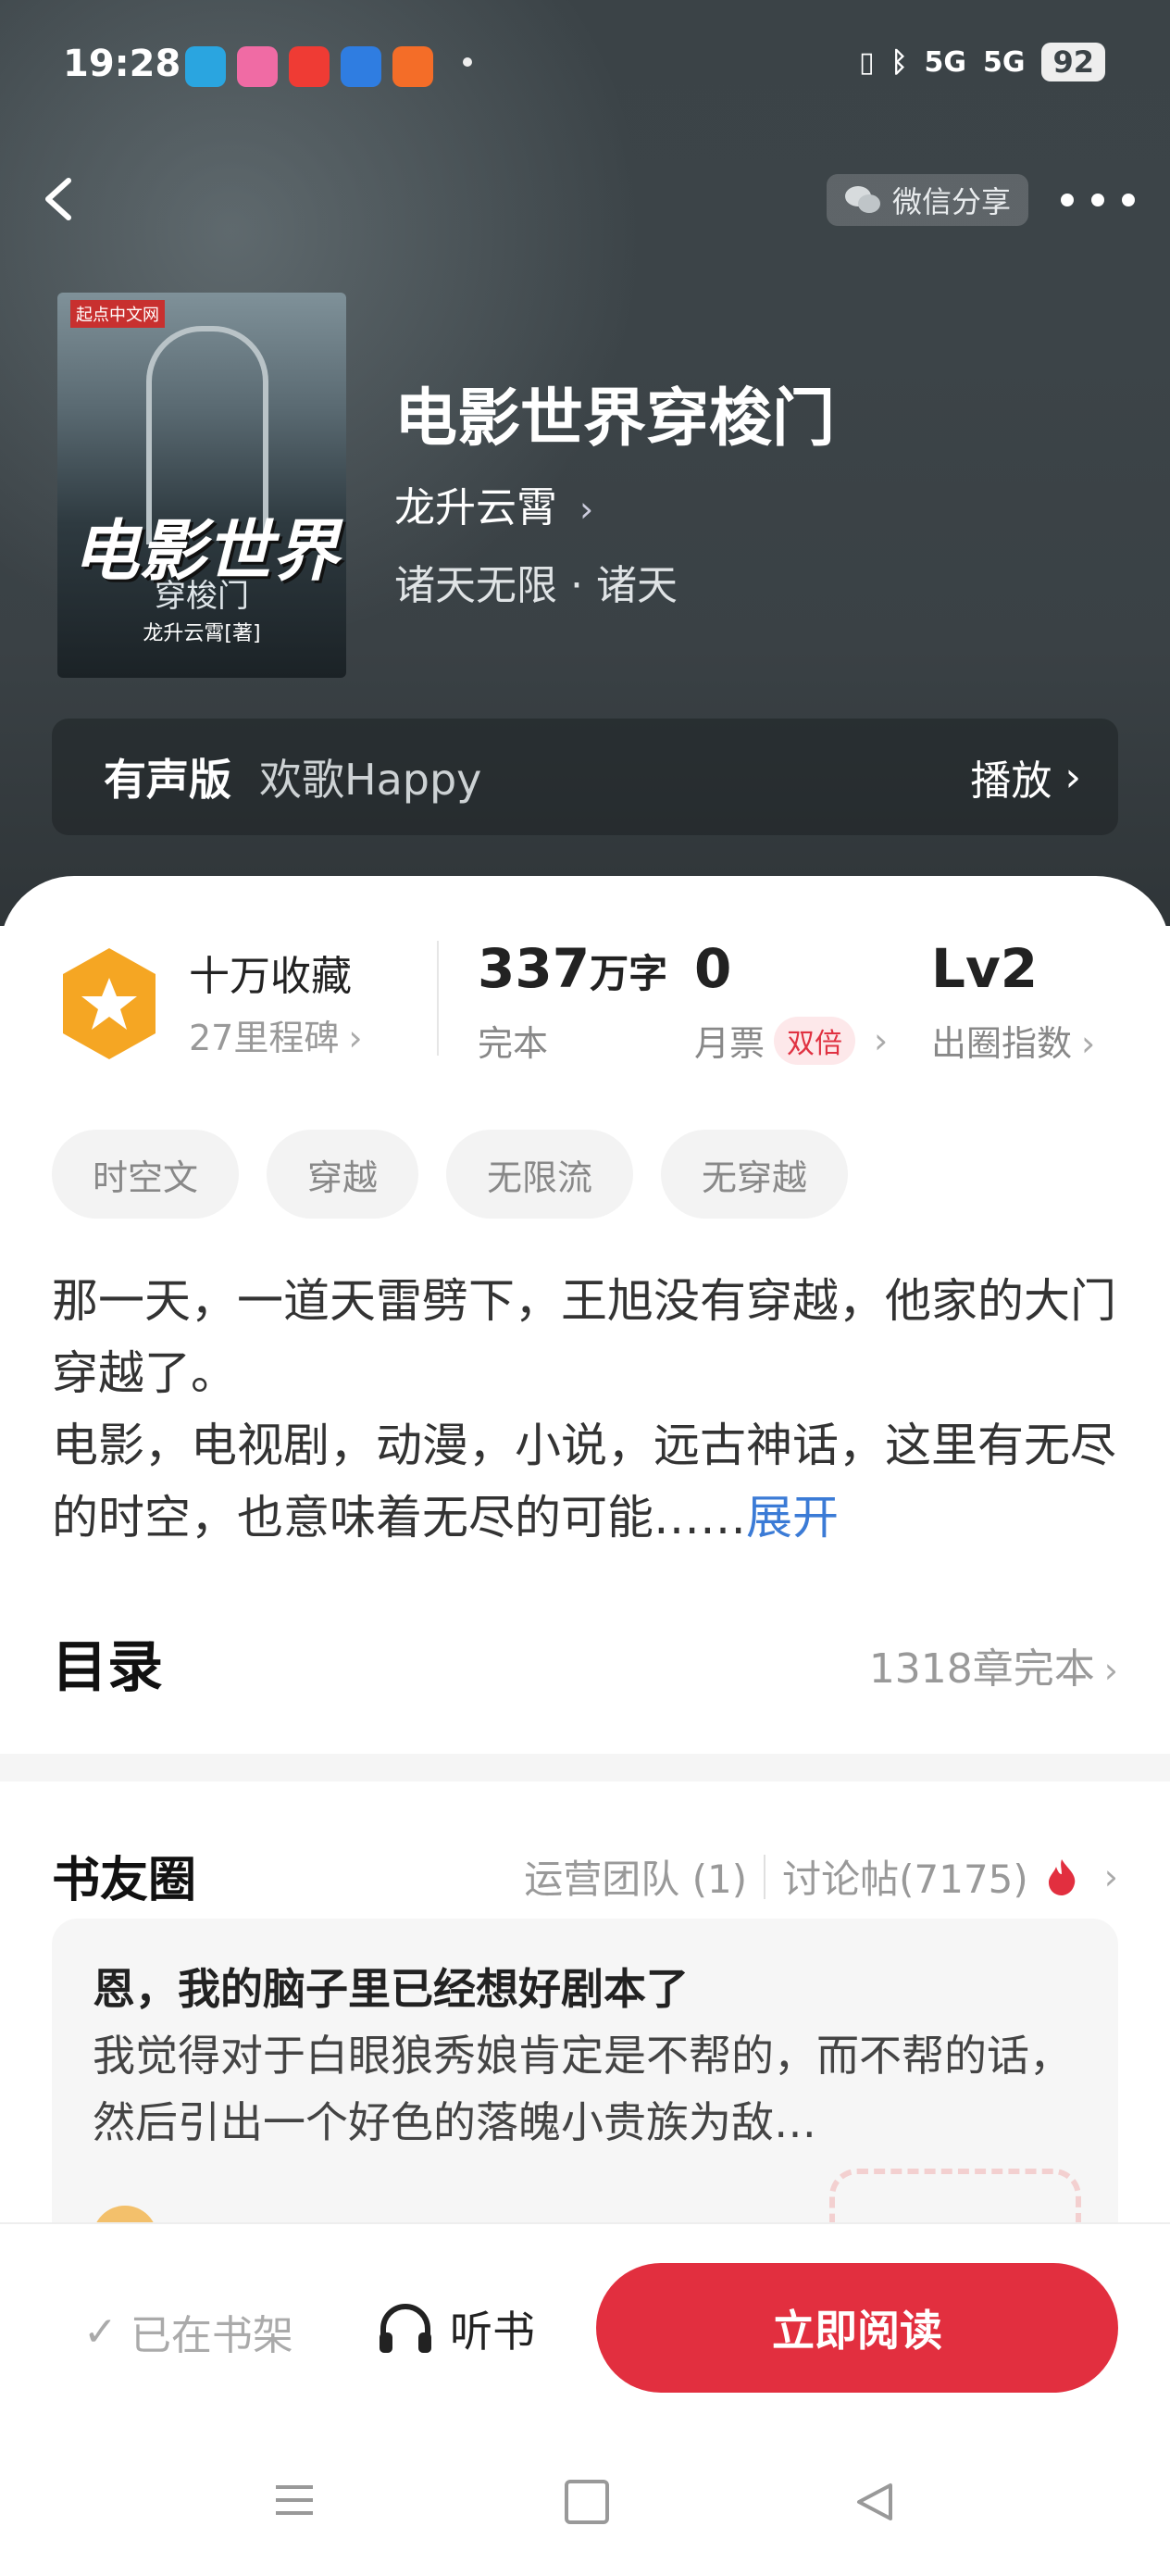 Image resolution: width=1170 pixels, height=2576 pixels. I want to click on reader-circle-links: 运营团队 (1) 讨论帖(7175) ›, so click(821, 1876).